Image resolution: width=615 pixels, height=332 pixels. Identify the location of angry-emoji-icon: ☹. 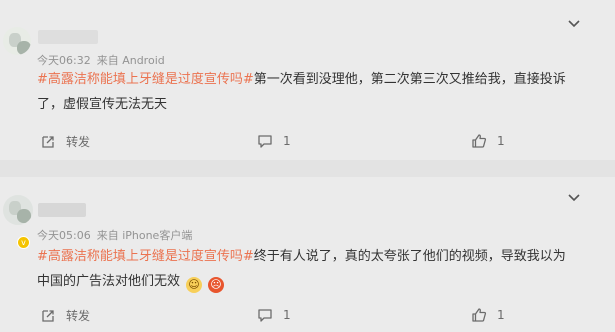
(216, 285).